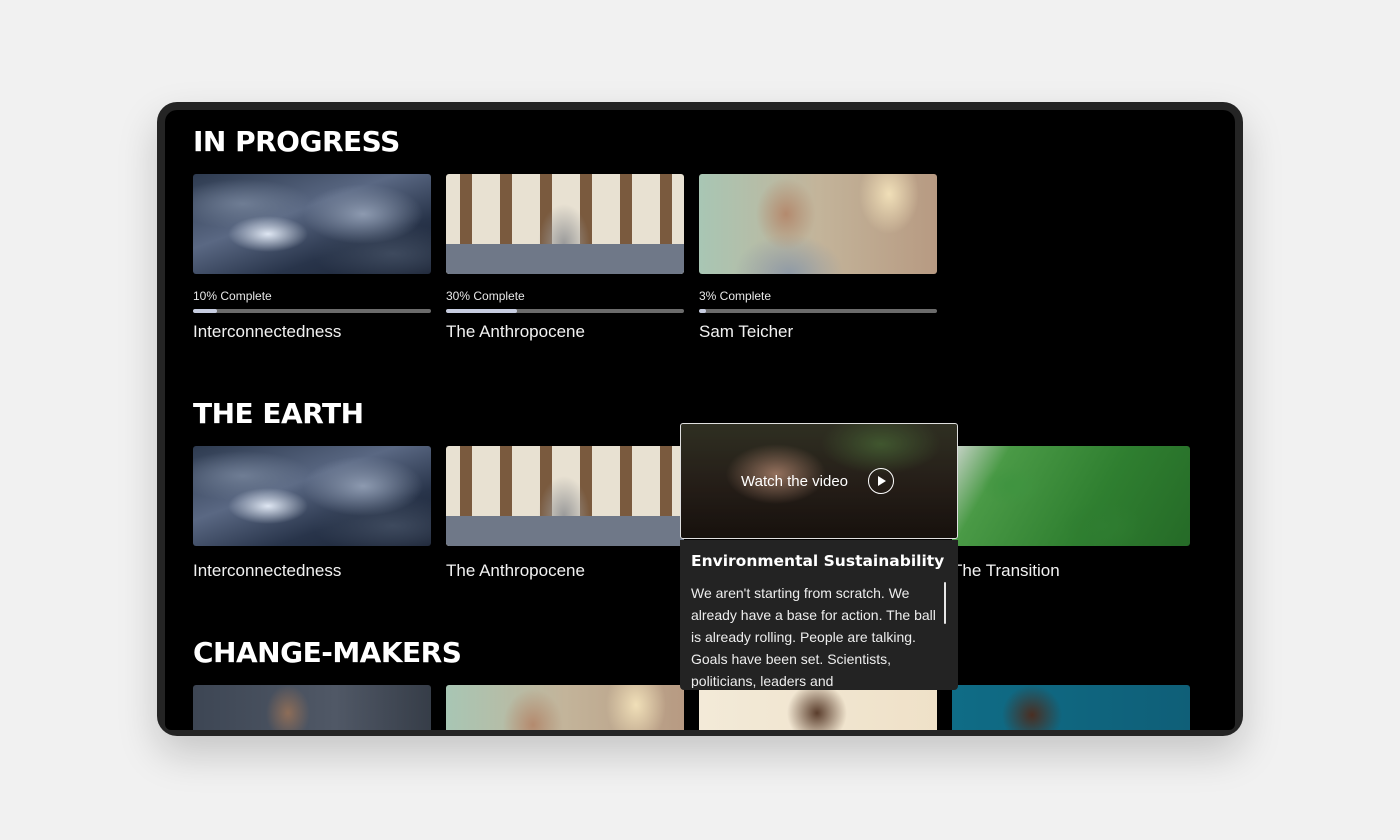  Describe the element at coordinates (881, 481) in the screenshot. I see `play-icon` at that location.